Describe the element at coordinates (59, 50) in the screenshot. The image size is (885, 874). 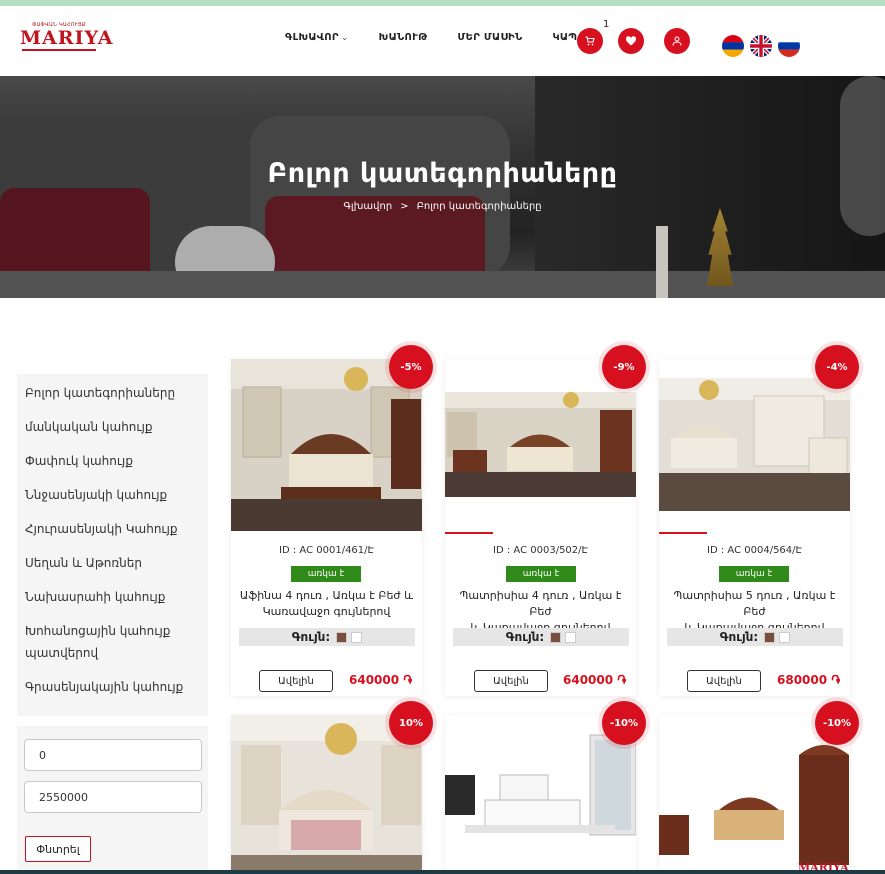
I see `logo-underline` at that location.